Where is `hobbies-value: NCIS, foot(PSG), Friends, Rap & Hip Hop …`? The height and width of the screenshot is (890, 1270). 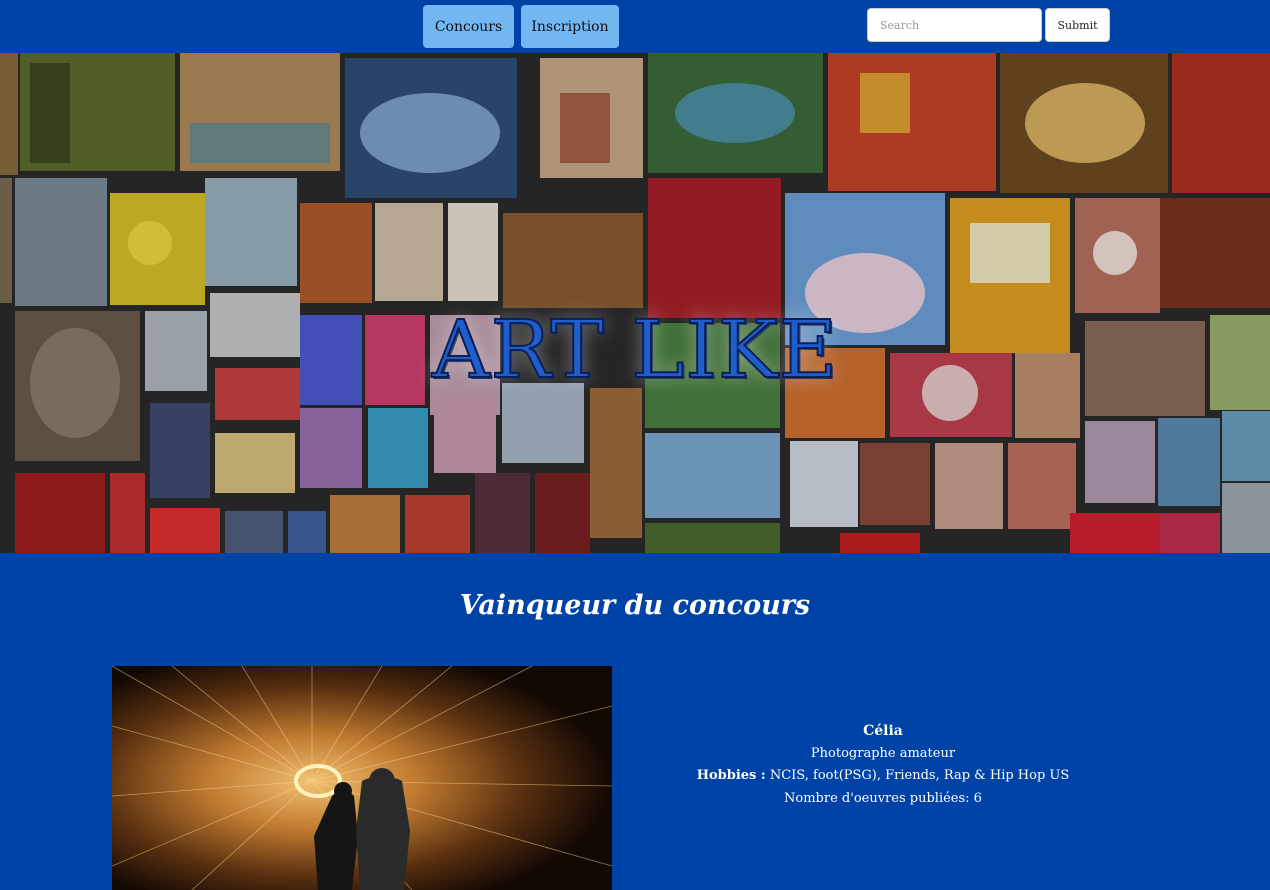
hobbies-value: NCIS, foot(PSG), Friends, Rap & Hip Hop … is located at coordinates (919, 775).